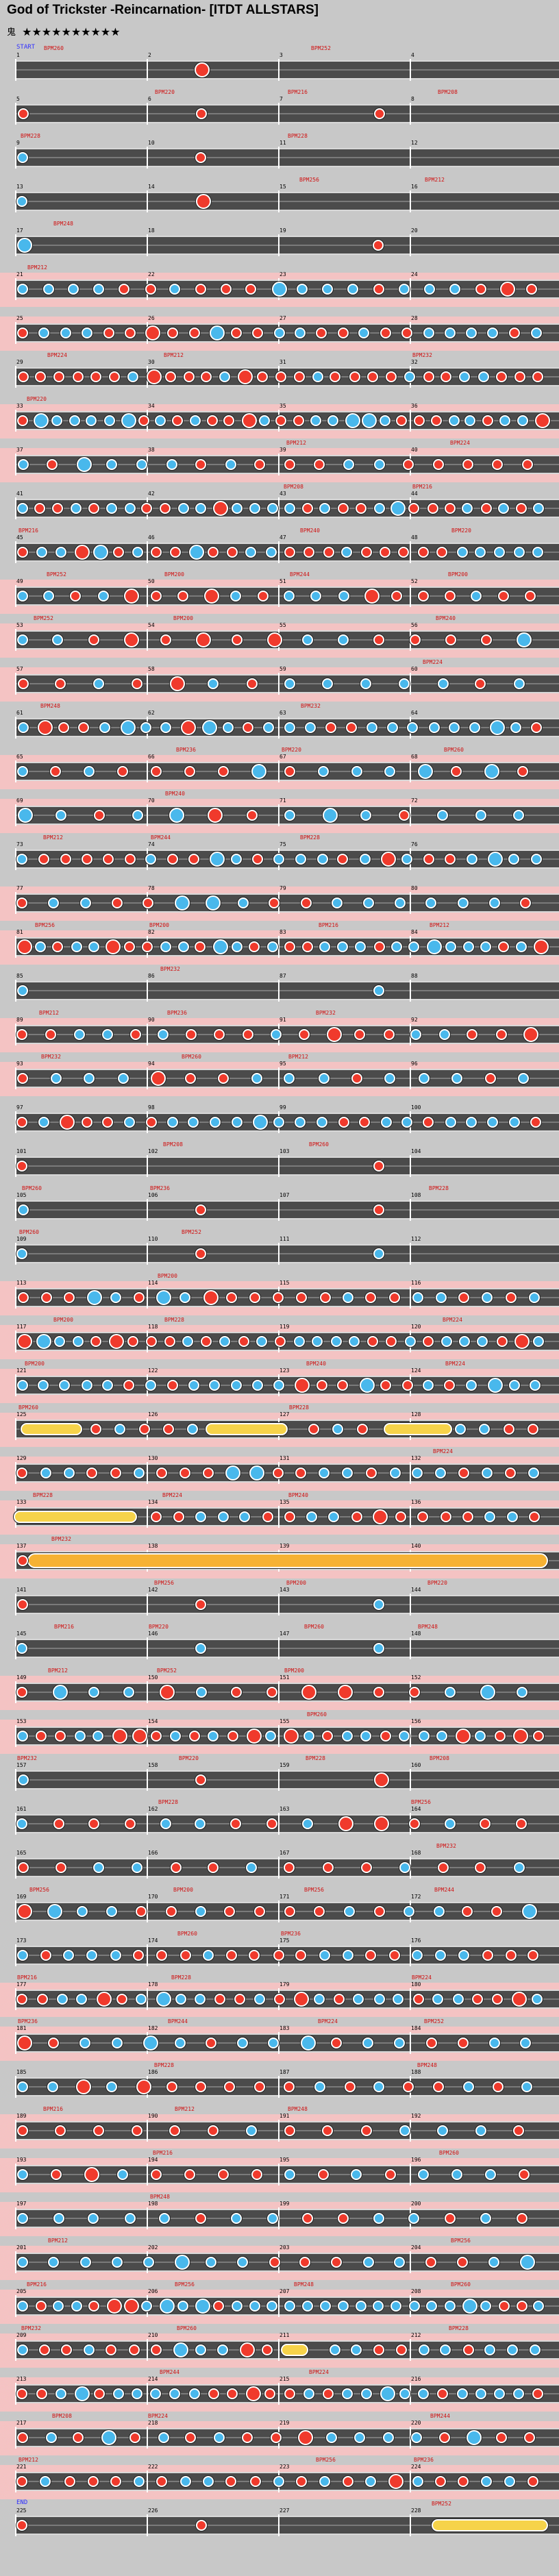 The width and height of the screenshot is (559, 2576). What do you see at coordinates (151, 976) in the screenshot?
I see `measure-number: 86` at bounding box center [151, 976].